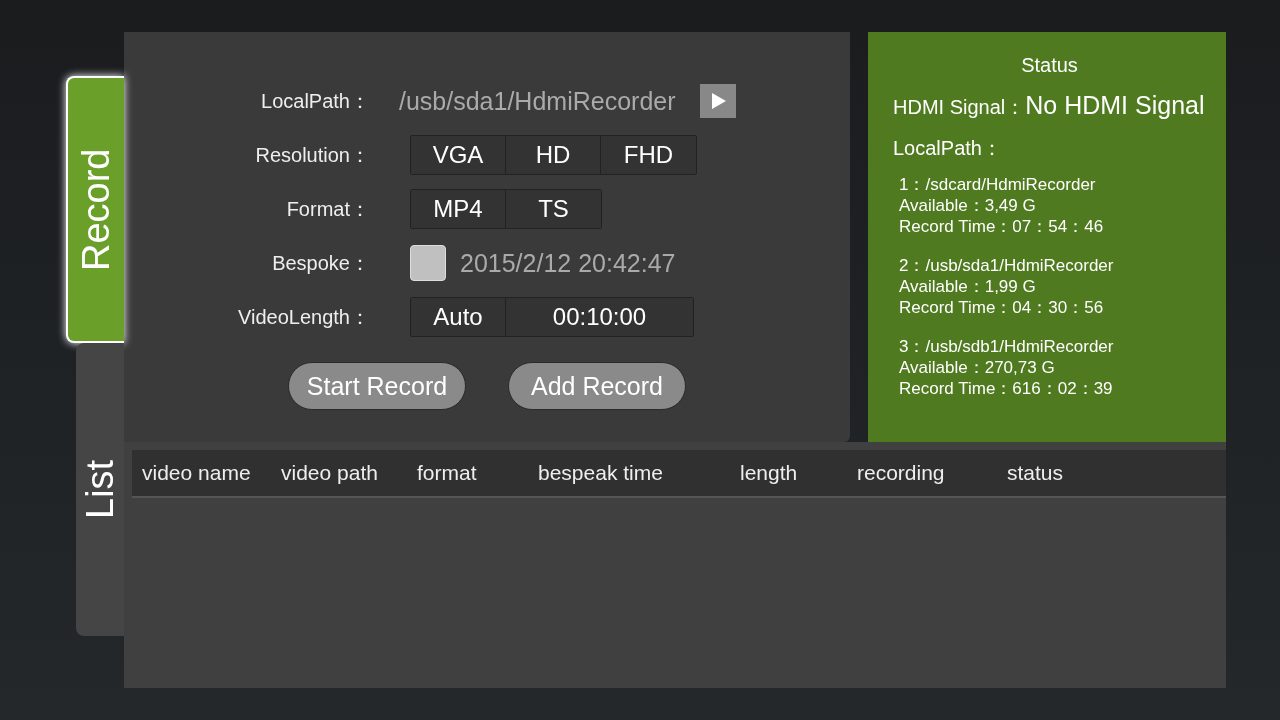  I want to click on record-time: Record Time：04：30：56, so click(1002, 307).